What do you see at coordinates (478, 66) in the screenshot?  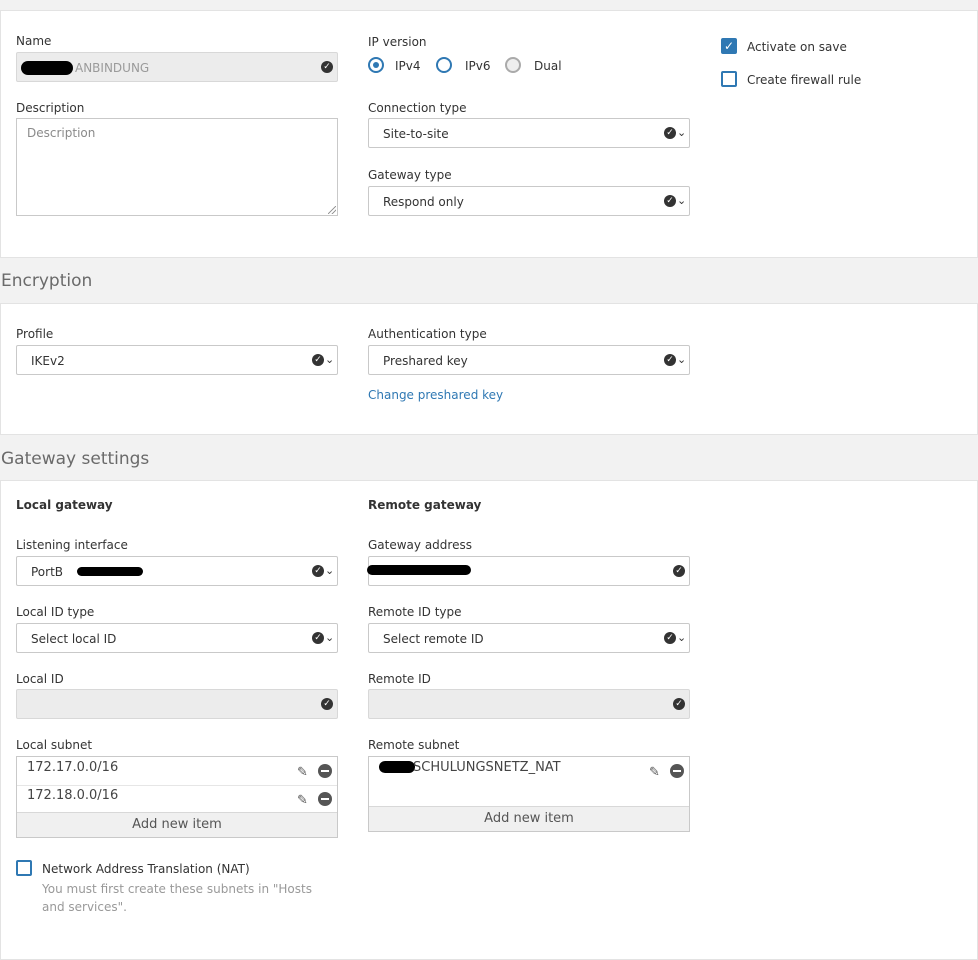 I see `ipv6-label: IPv6` at bounding box center [478, 66].